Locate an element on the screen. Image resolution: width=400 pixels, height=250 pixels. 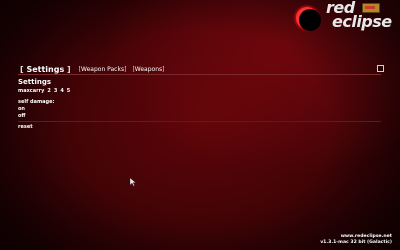
maxcarry-option-3: 3 is located at coordinates (55, 91).